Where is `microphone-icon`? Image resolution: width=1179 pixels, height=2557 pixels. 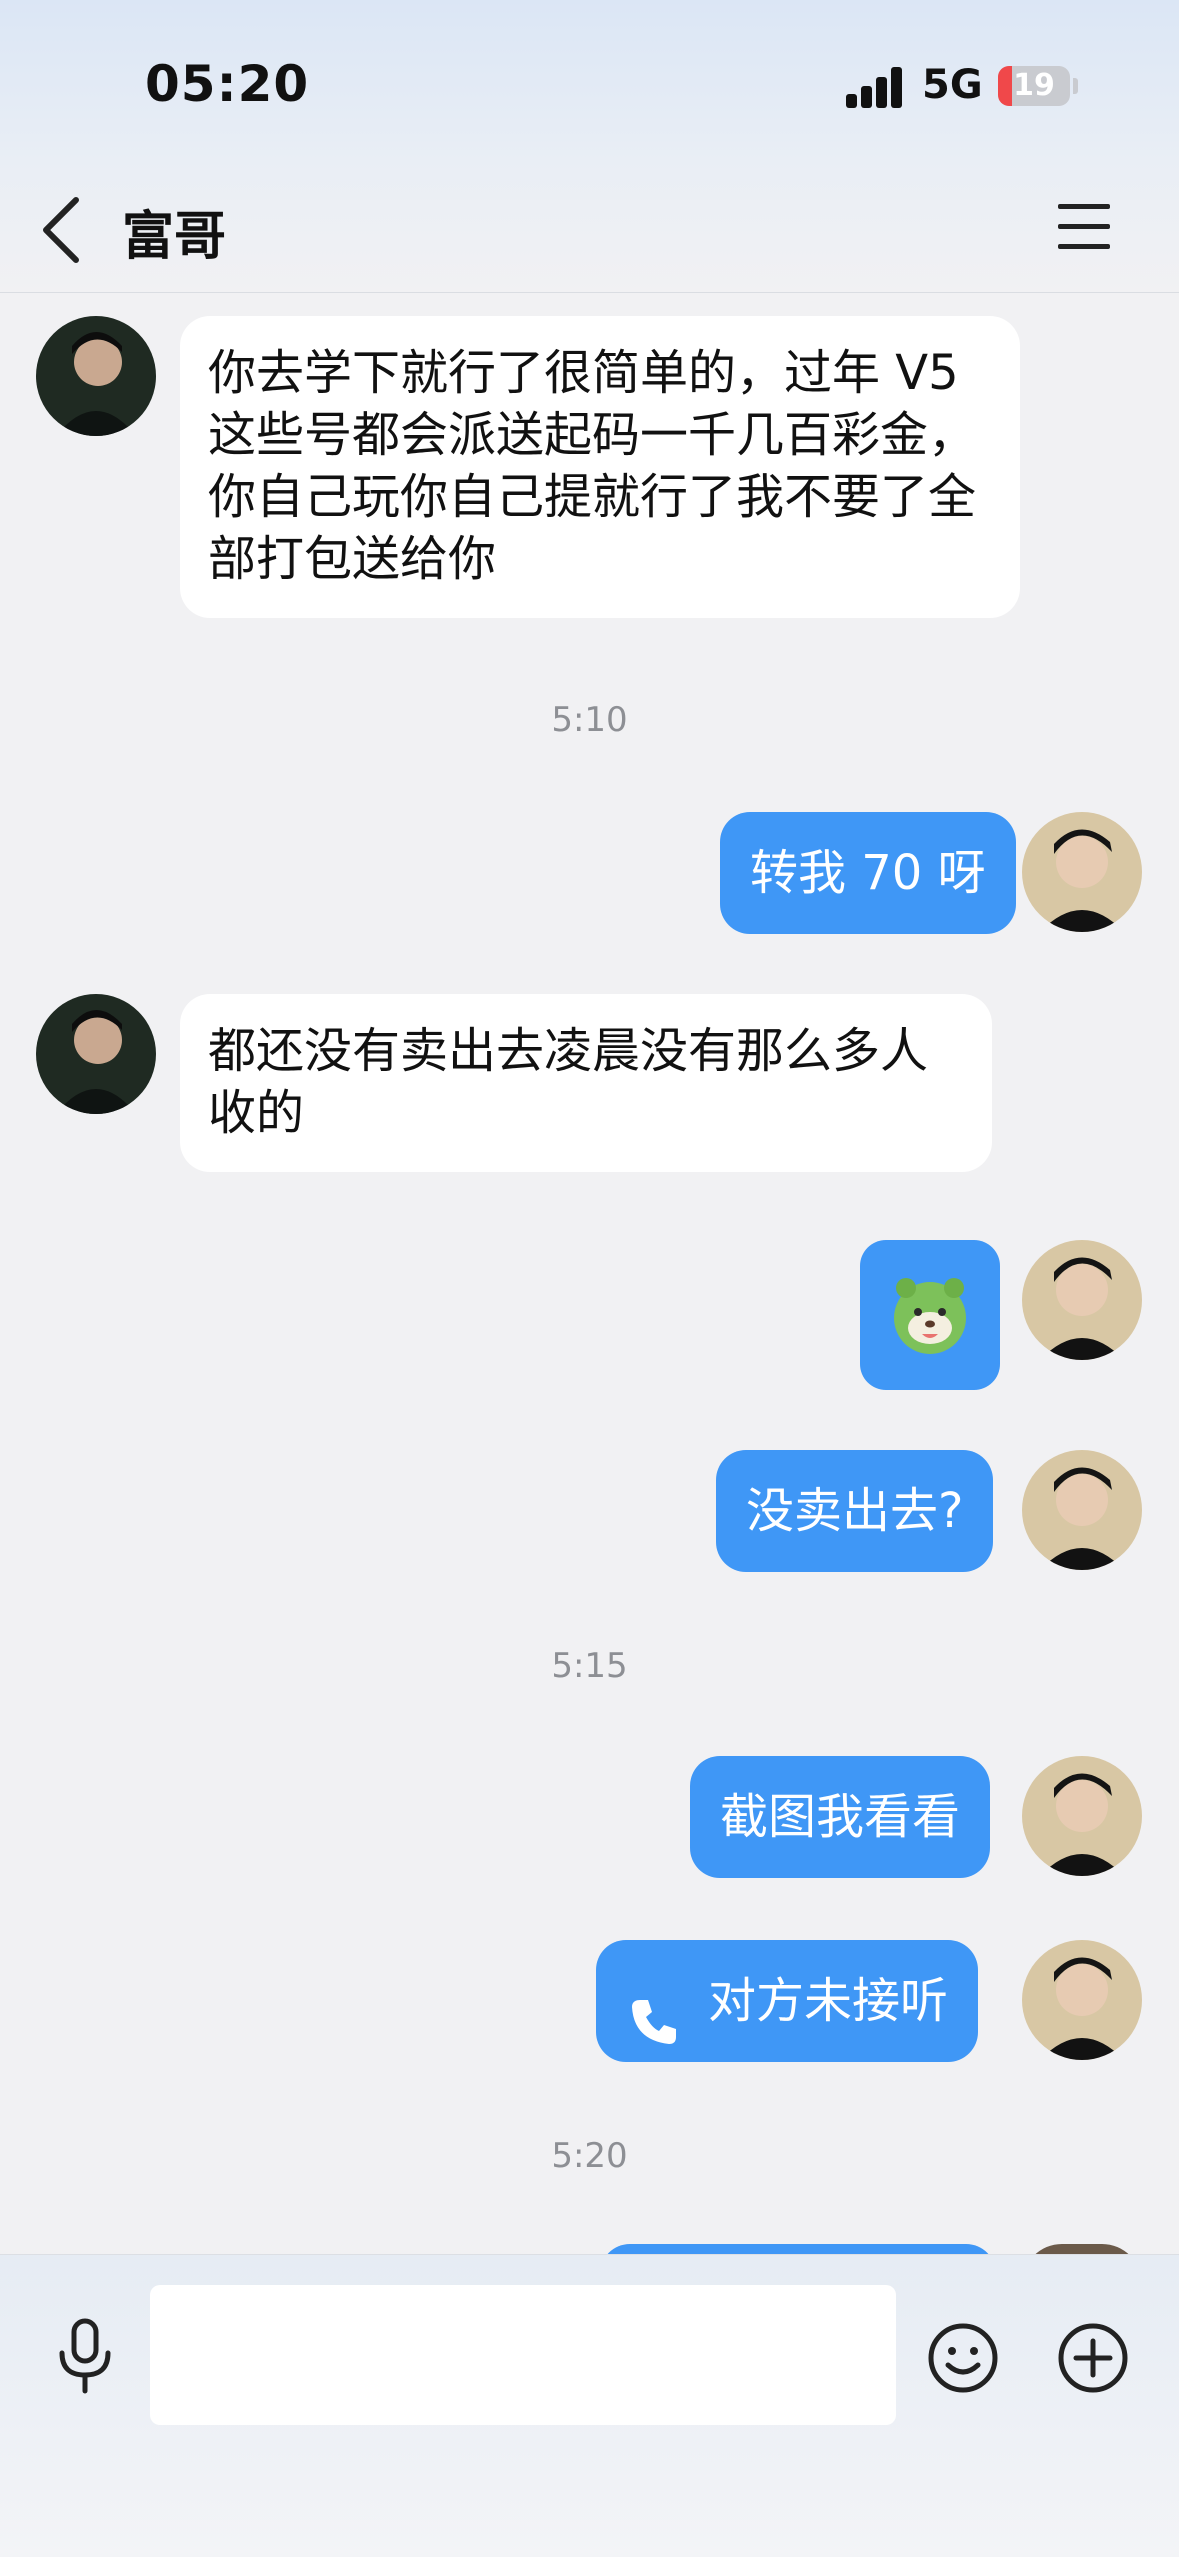
microphone-icon is located at coordinates (85, 2357).